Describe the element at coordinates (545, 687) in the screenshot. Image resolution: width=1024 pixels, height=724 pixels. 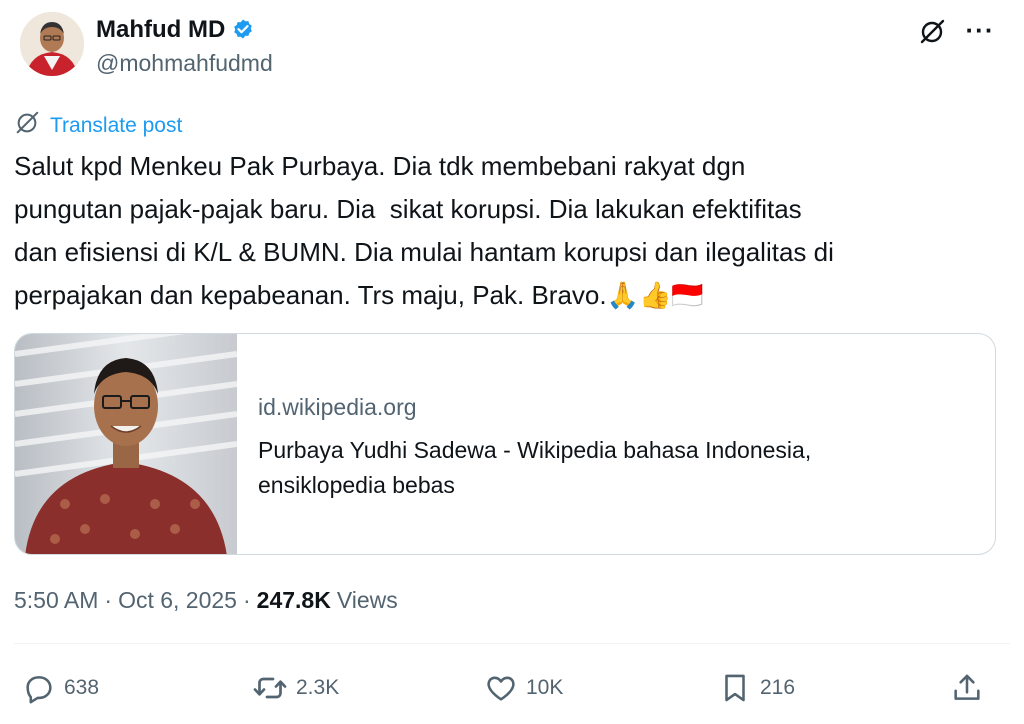
I see `like-count: 10K` at that location.